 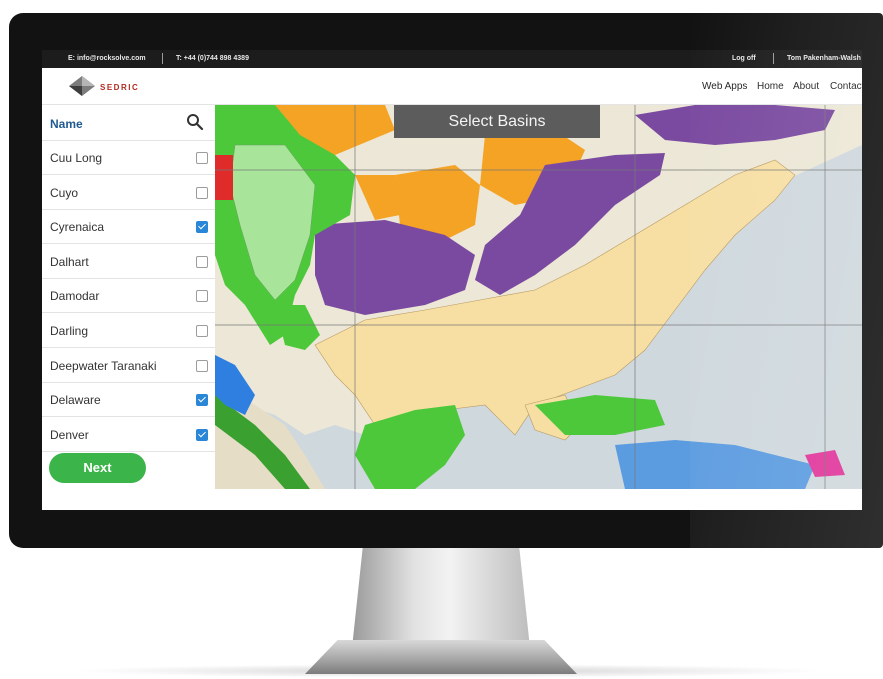 I want to click on basin-name: Denver, so click(x=69, y=434).